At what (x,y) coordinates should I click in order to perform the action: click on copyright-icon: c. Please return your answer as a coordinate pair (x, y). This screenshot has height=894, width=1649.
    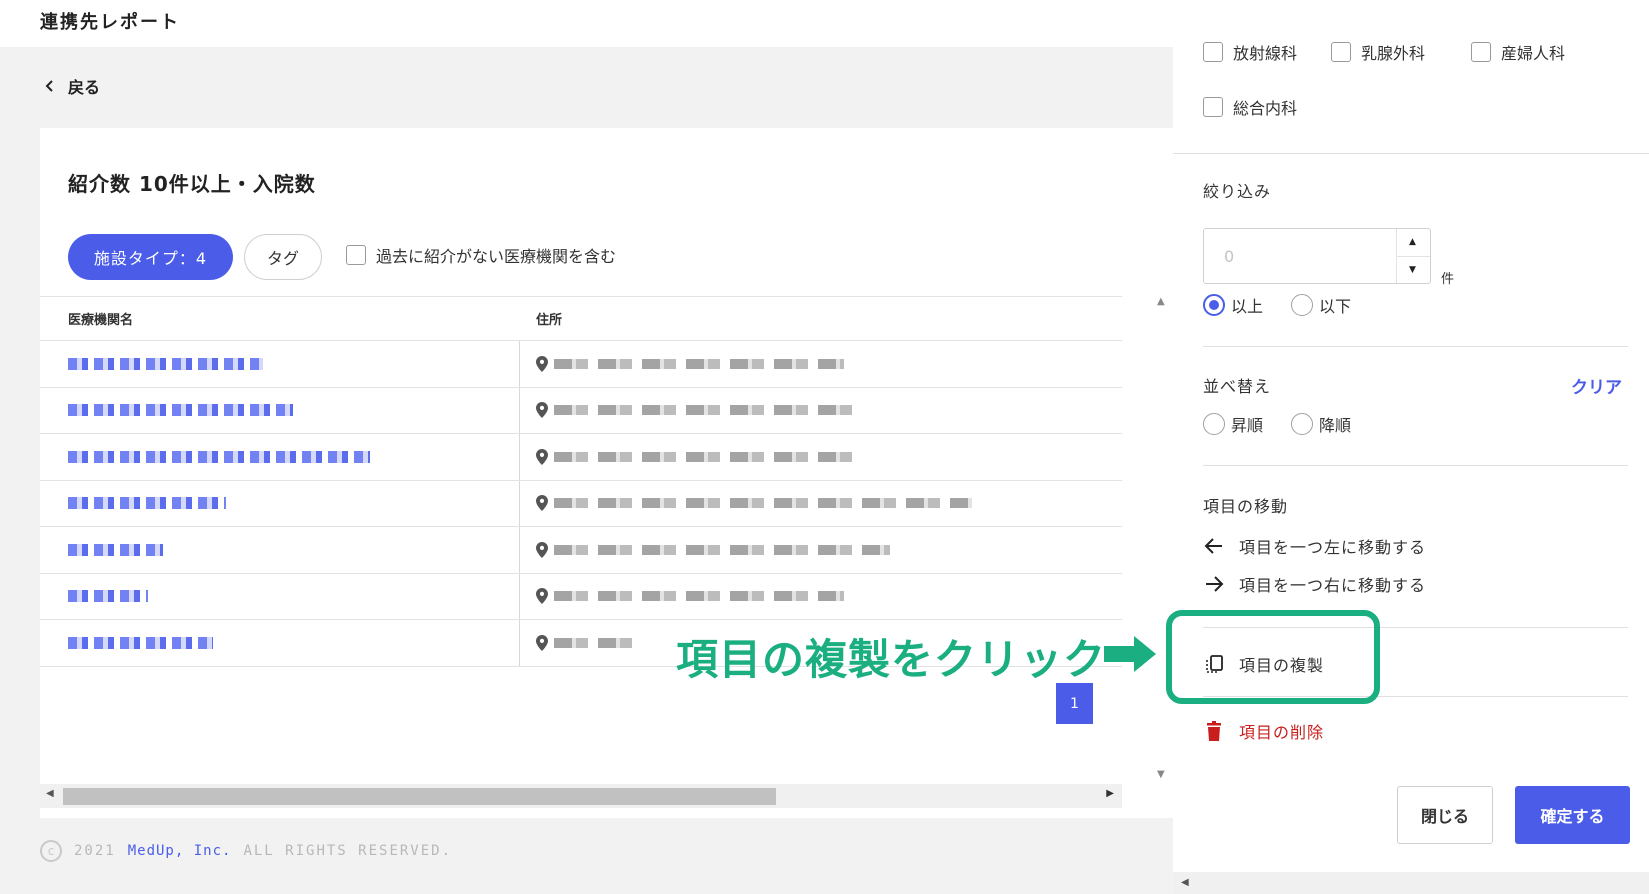
    Looking at the image, I should click on (51, 851).